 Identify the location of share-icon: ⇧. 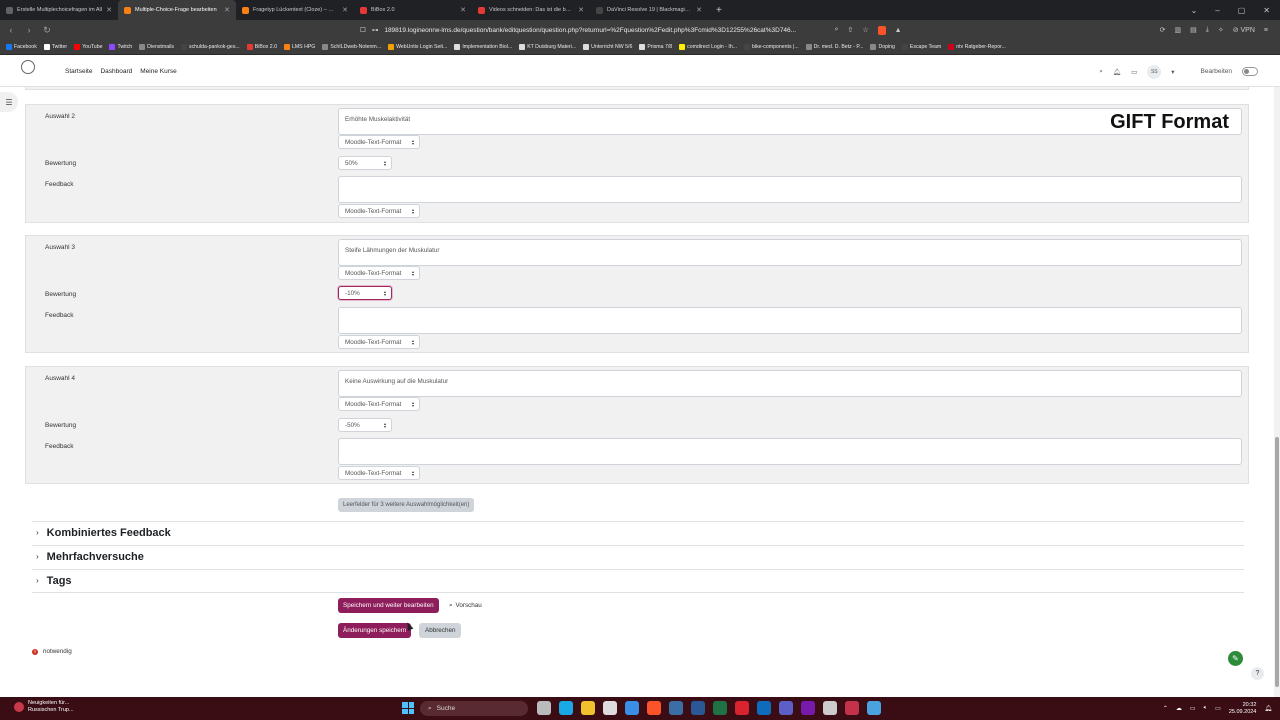
(850, 30).